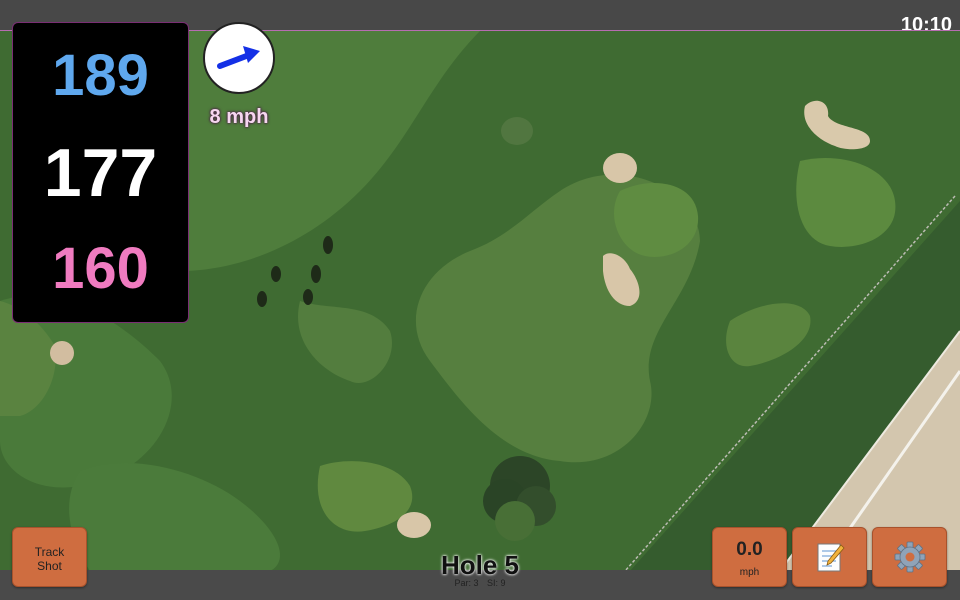 Image resolution: width=960 pixels, height=600 pixels. Describe the element at coordinates (100, 75) in the screenshot. I see `back-distance: 189` at that location.